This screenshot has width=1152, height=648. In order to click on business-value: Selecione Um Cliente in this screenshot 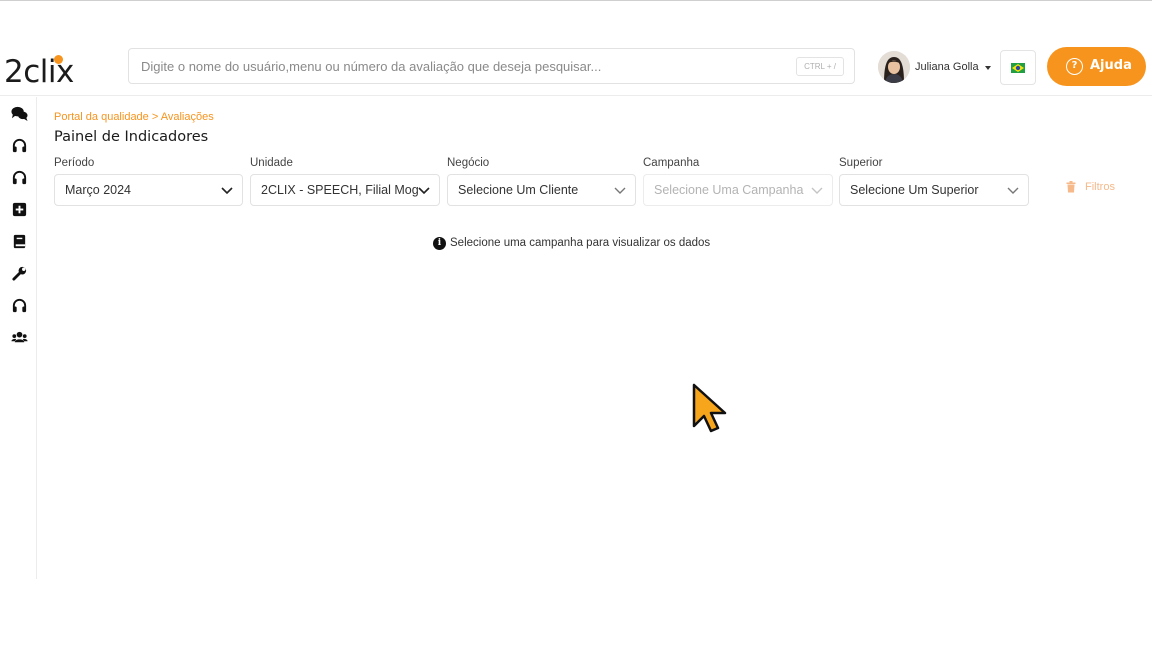, I will do `click(518, 190)`.